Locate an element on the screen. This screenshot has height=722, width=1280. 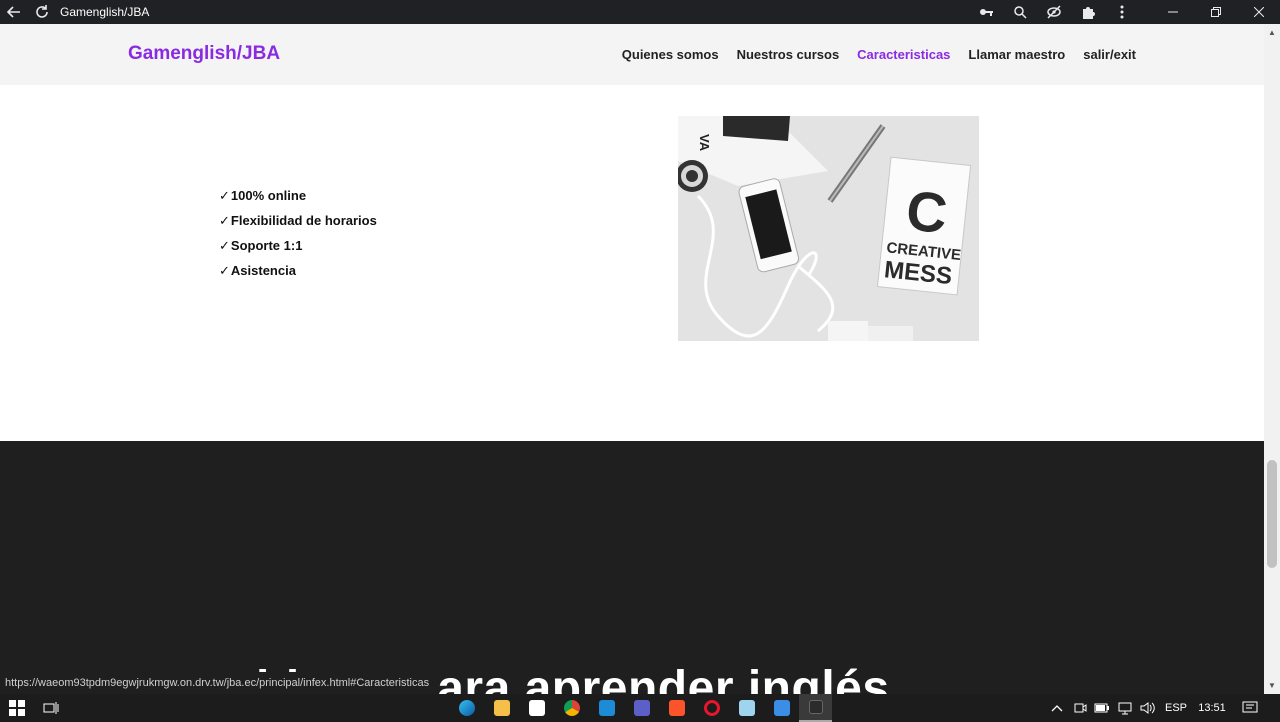
restore-button is located at coordinates (1215, 12).